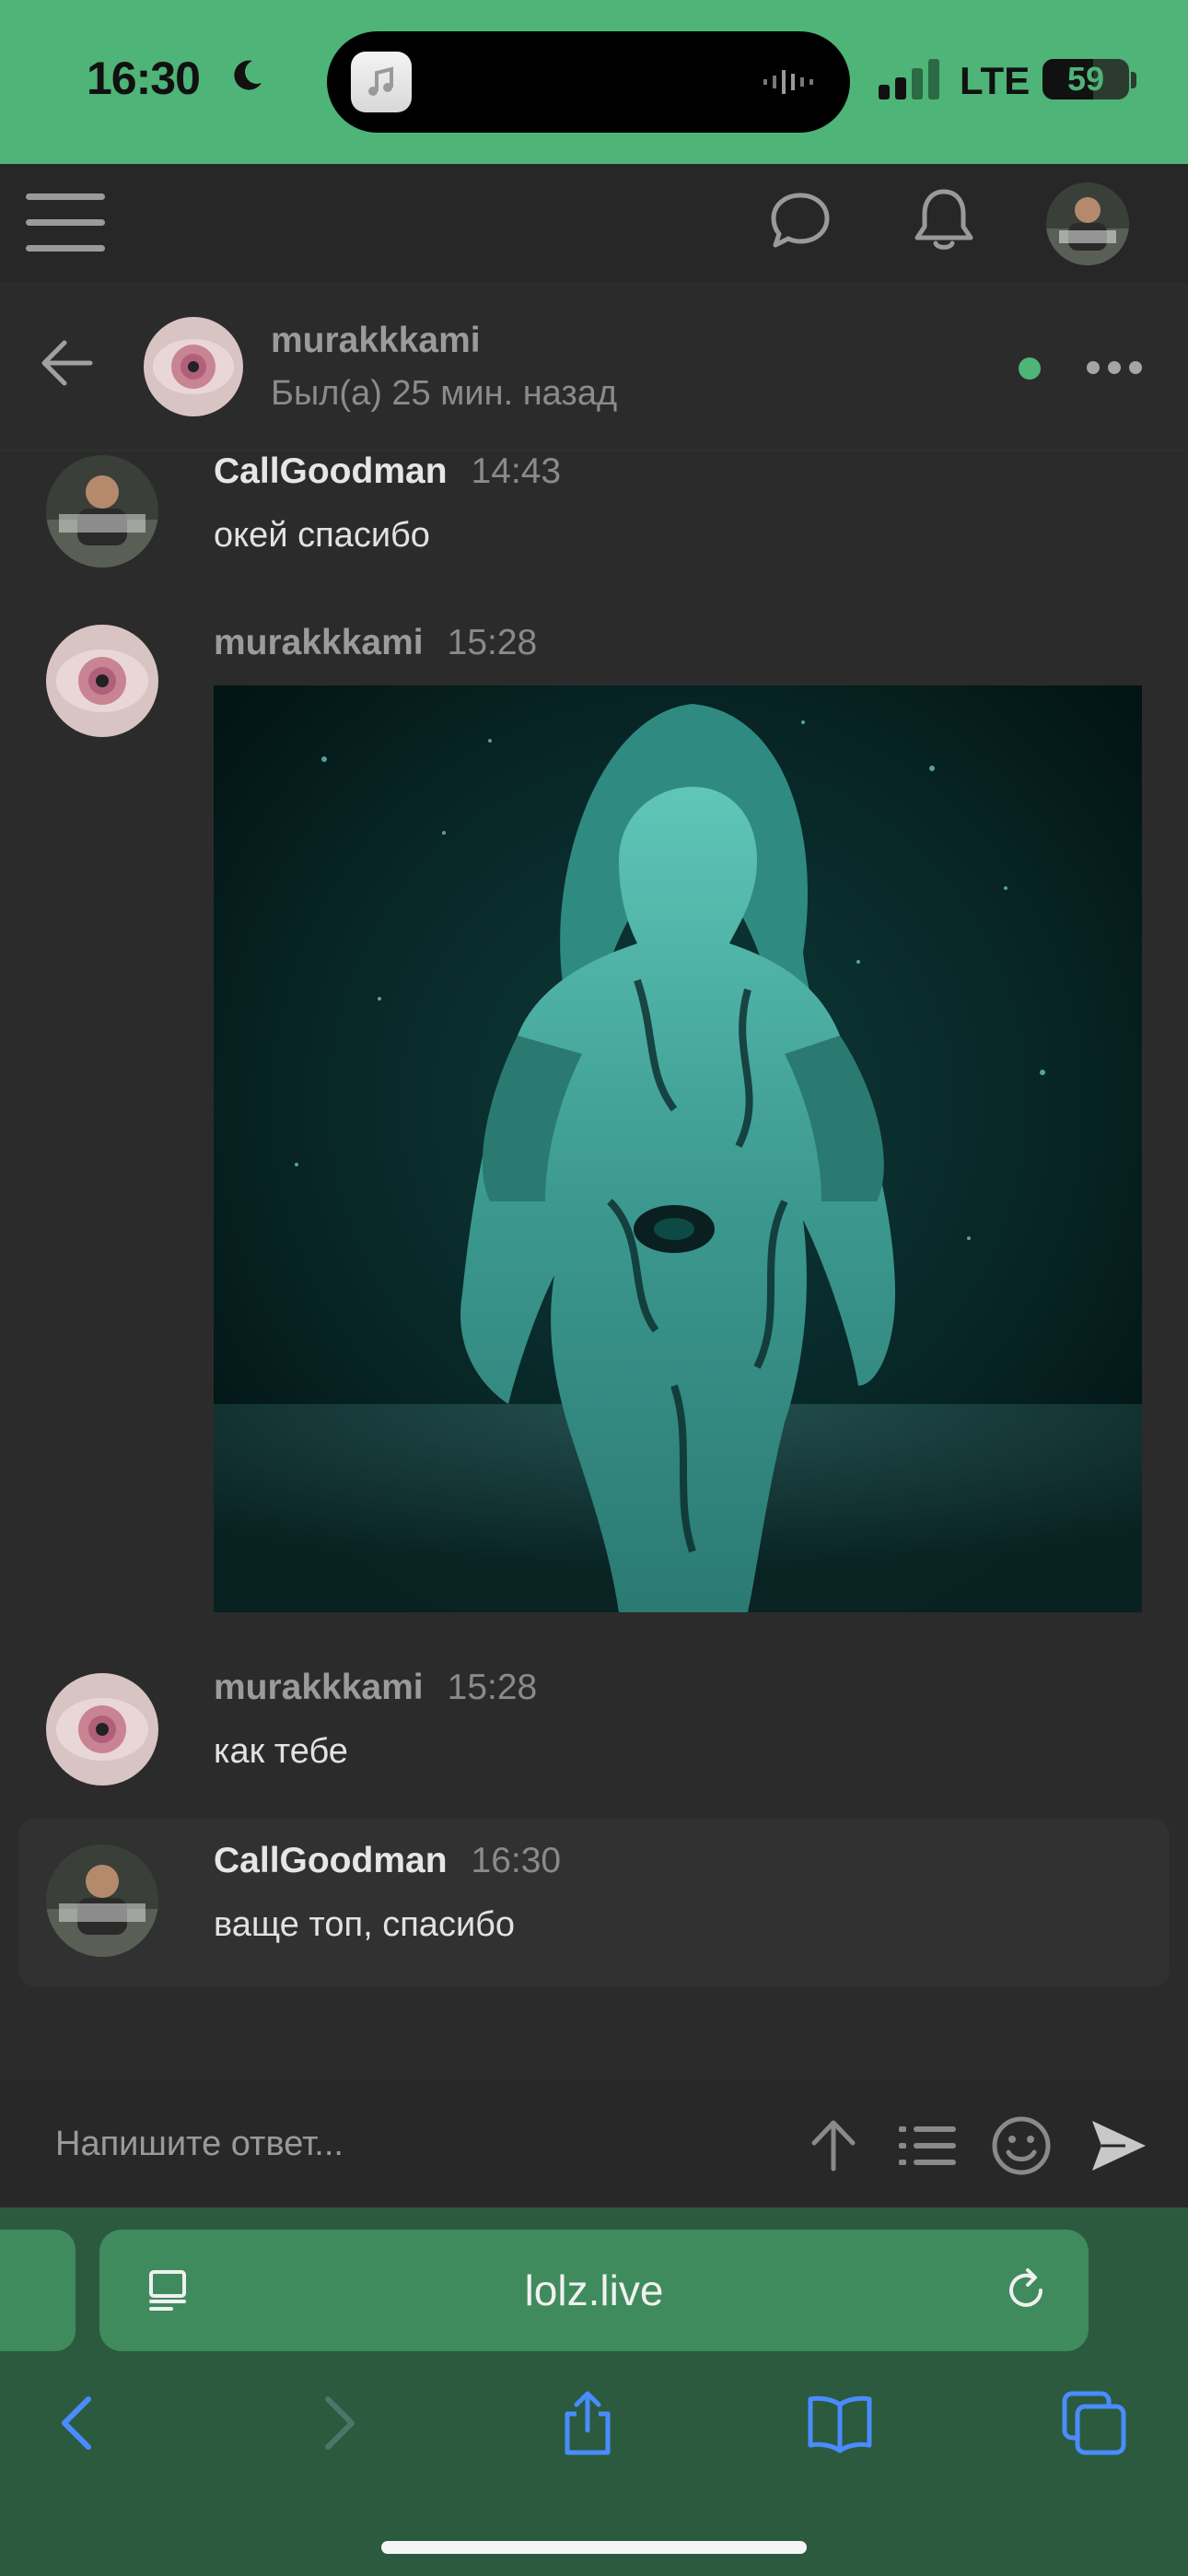 The width and height of the screenshot is (1188, 2576). What do you see at coordinates (322, 535) in the screenshot?
I see `message-text: окей спасибо` at bounding box center [322, 535].